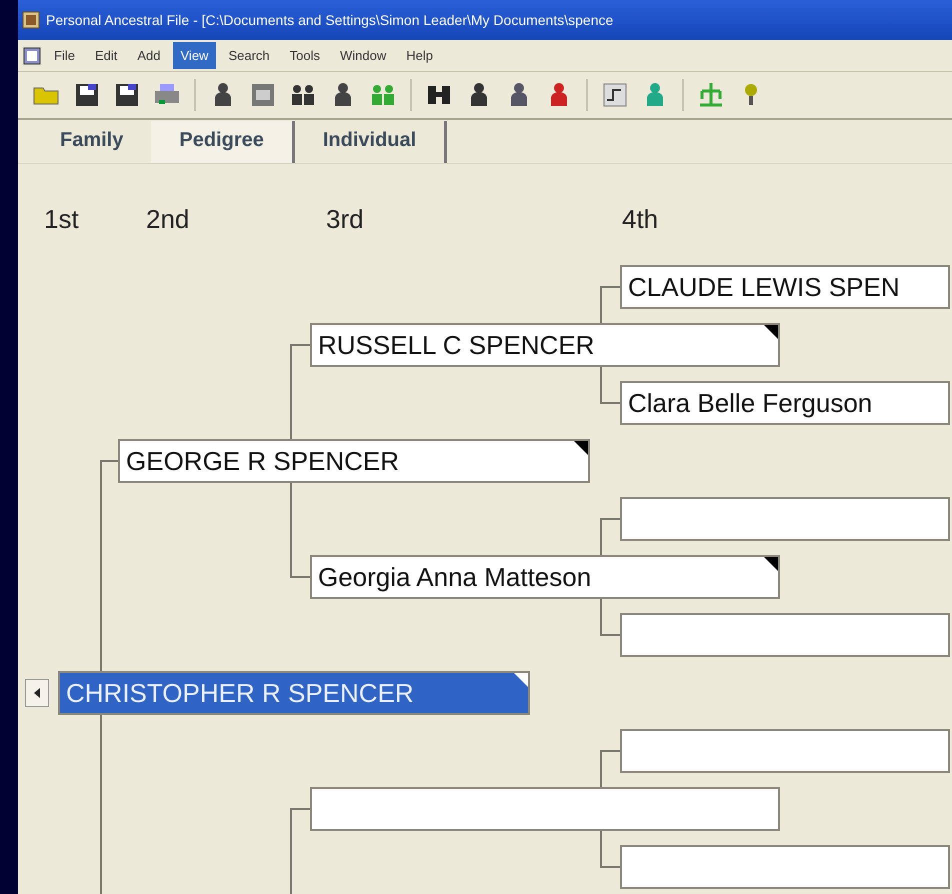 Image resolution: width=952 pixels, height=894 pixels. I want to click on tab: Pedigree, so click(223, 142).